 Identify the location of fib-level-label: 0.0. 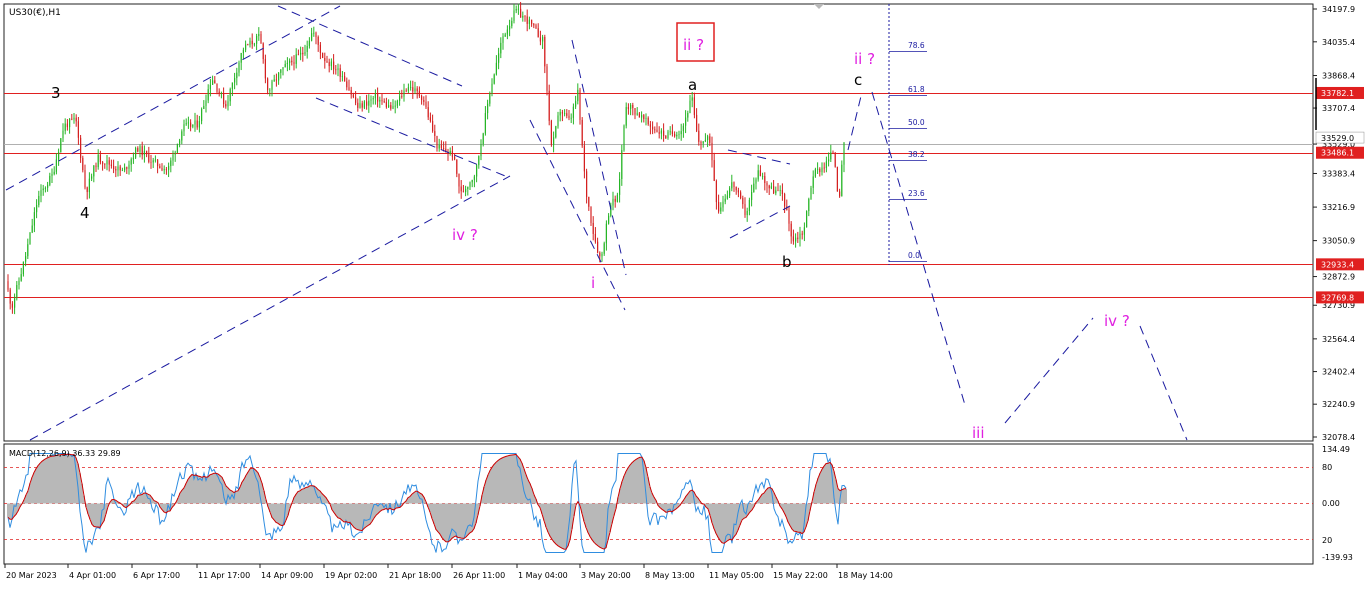
(914, 255).